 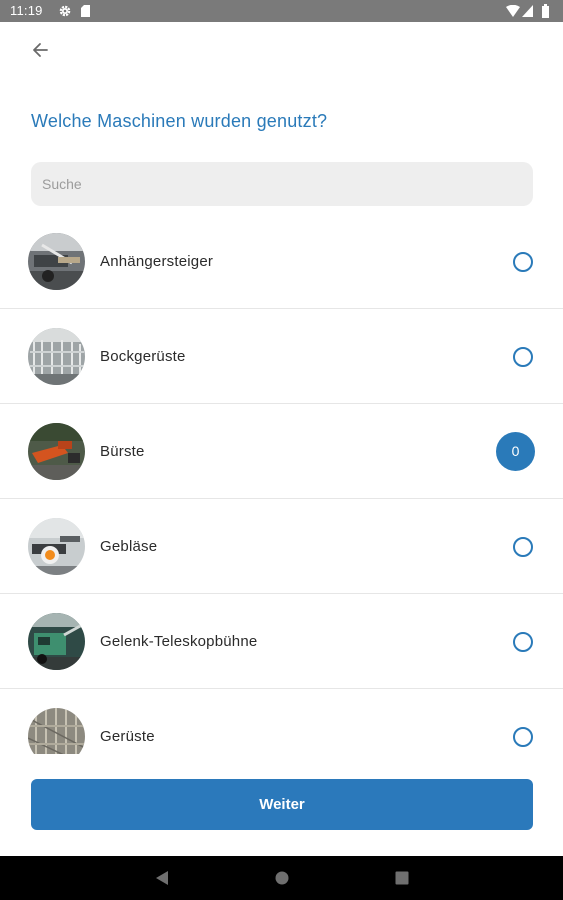 What do you see at coordinates (515, 451) in the screenshot?
I see `quantity-badge: 0` at bounding box center [515, 451].